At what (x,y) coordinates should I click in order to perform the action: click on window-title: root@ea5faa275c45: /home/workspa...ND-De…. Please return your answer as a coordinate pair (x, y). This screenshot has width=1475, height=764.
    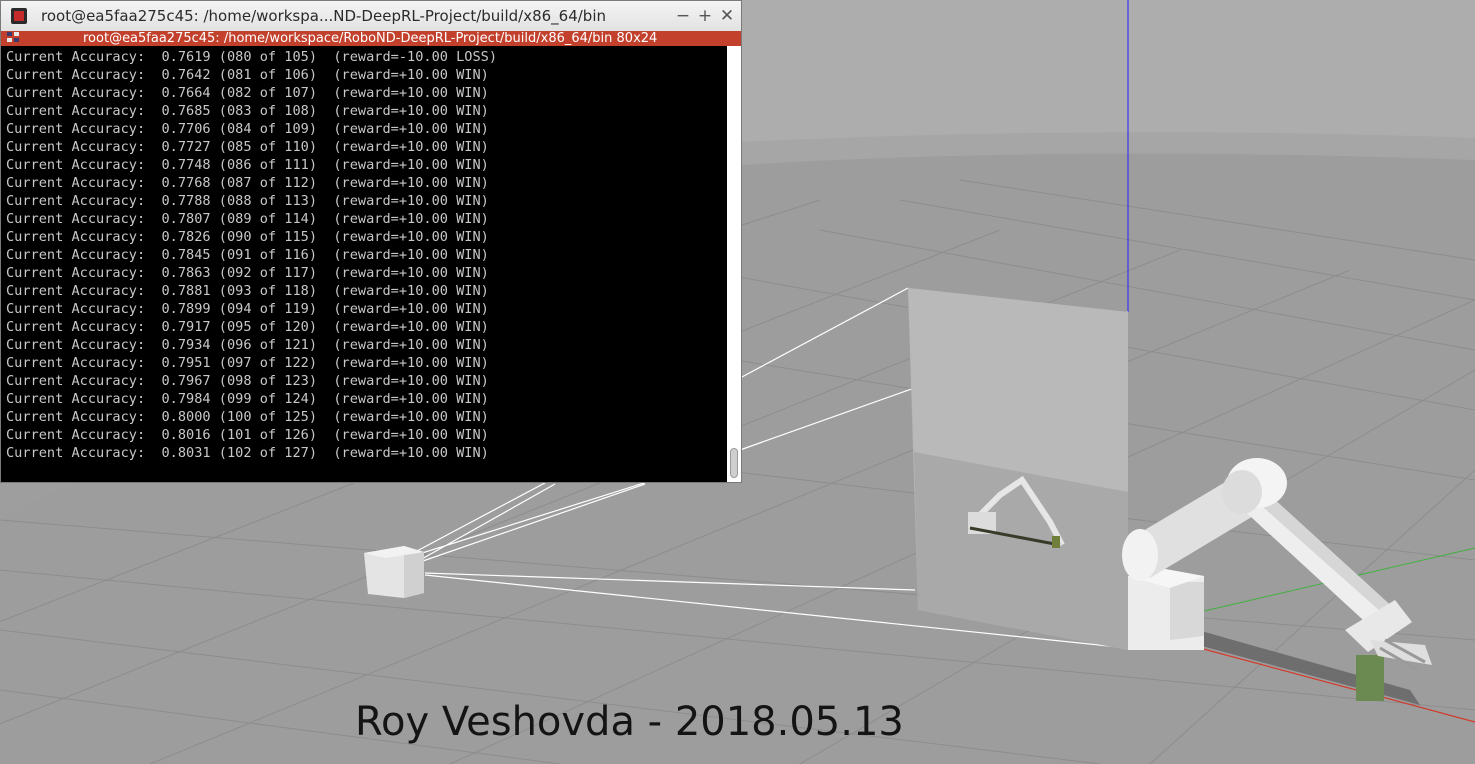
    Looking at the image, I should click on (324, 16).